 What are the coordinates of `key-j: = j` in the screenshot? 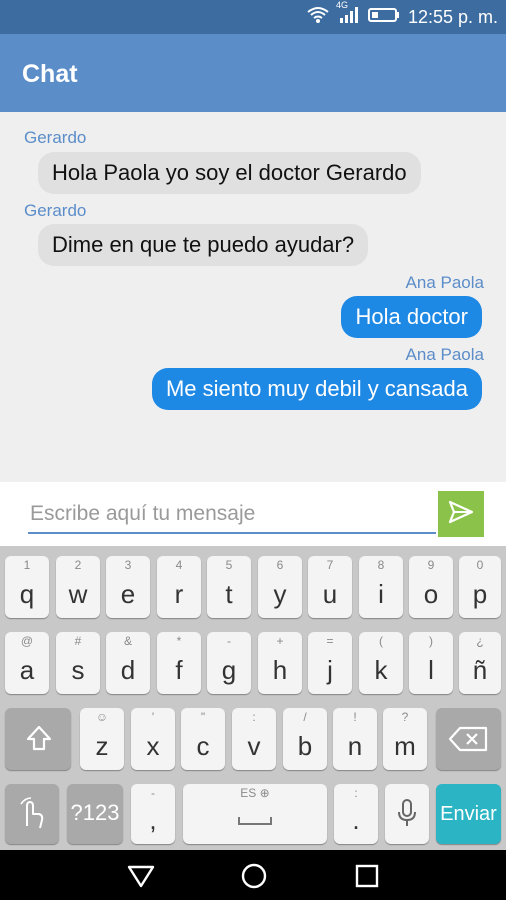 It's located at (330, 663).